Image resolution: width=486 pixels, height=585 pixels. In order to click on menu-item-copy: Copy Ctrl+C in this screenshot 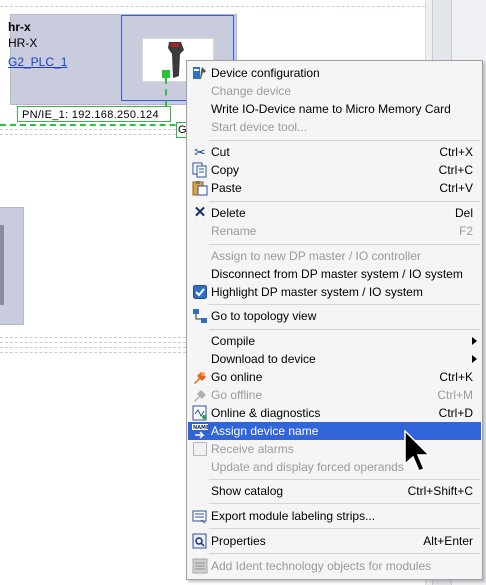, I will do `click(334, 170)`.